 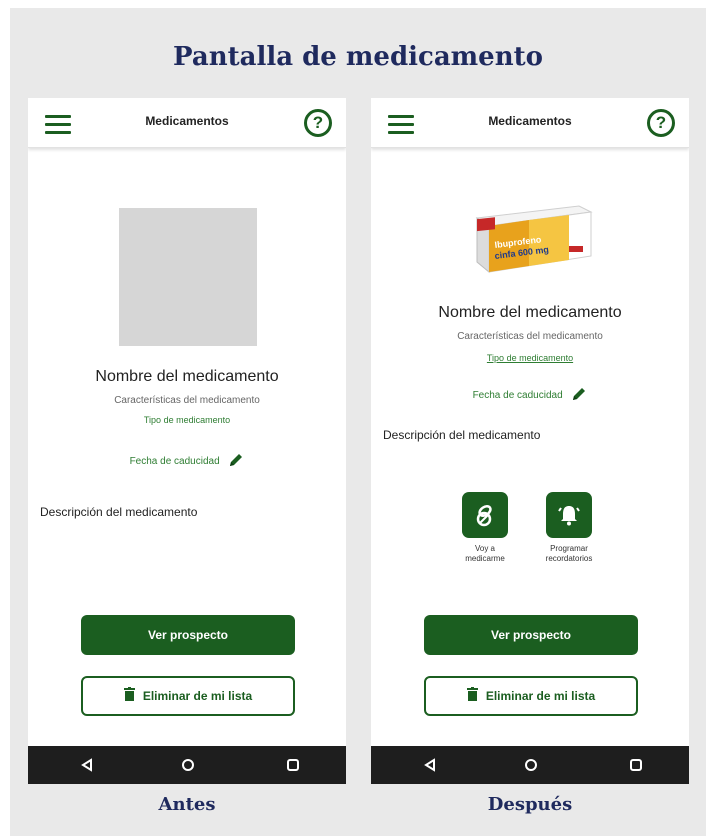 I want to click on bell-icon, so click(x=569, y=515).